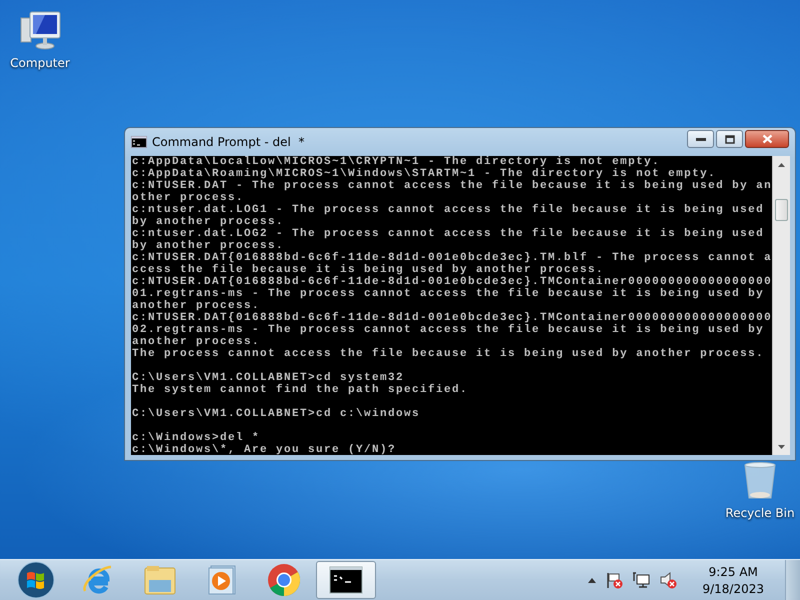 The image size is (800, 600). I want to click on close-button, so click(767, 139).